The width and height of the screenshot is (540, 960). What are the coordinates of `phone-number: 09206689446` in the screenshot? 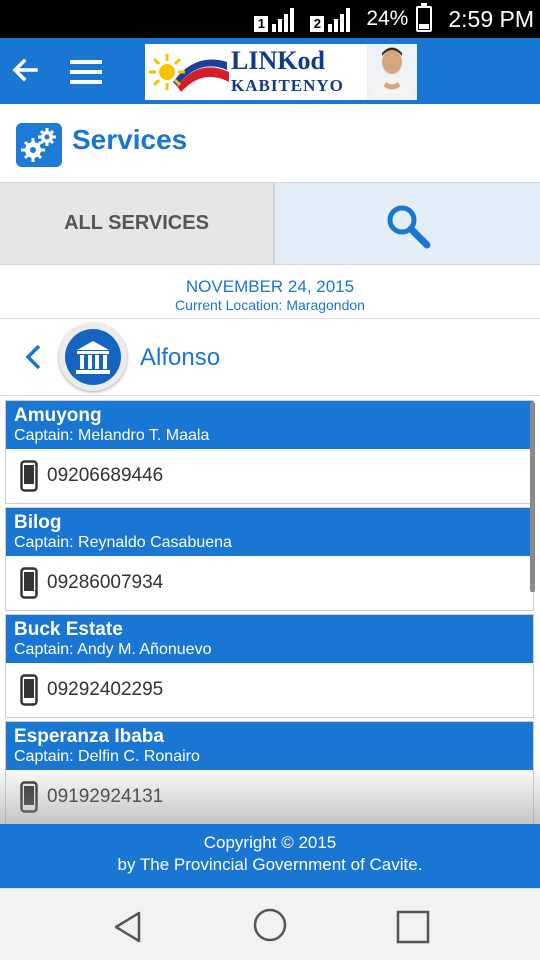 It's located at (105, 476).